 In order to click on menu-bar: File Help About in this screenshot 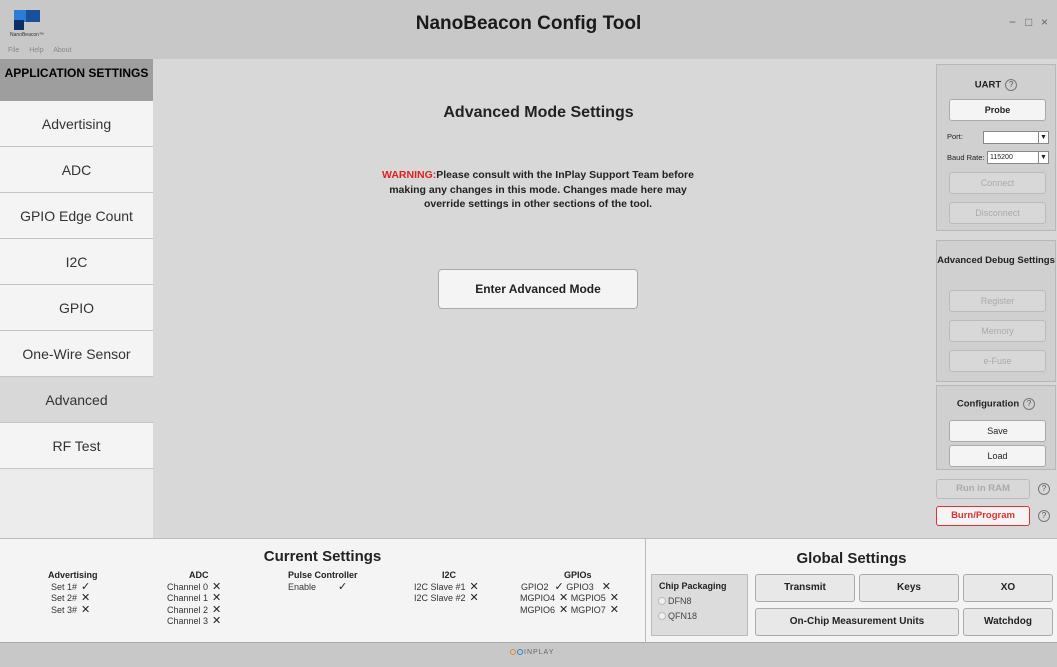, I will do `click(528, 53)`.